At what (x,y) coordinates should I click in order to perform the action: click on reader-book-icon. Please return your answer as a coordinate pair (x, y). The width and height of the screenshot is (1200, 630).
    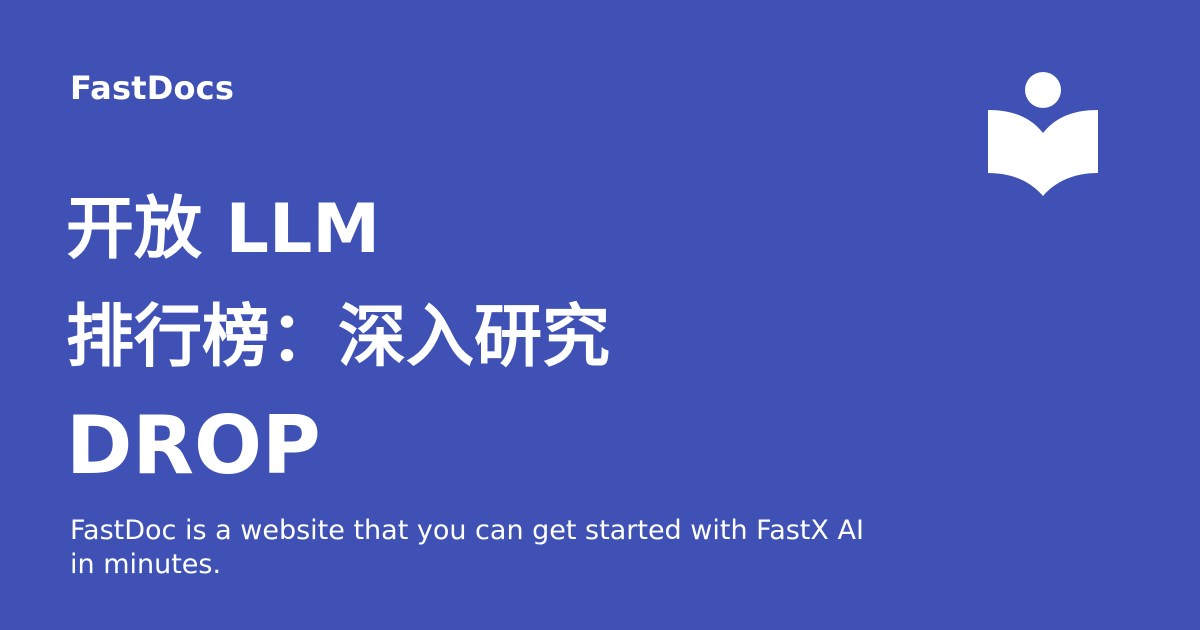
    Looking at the image, I should click on (1044, 134).